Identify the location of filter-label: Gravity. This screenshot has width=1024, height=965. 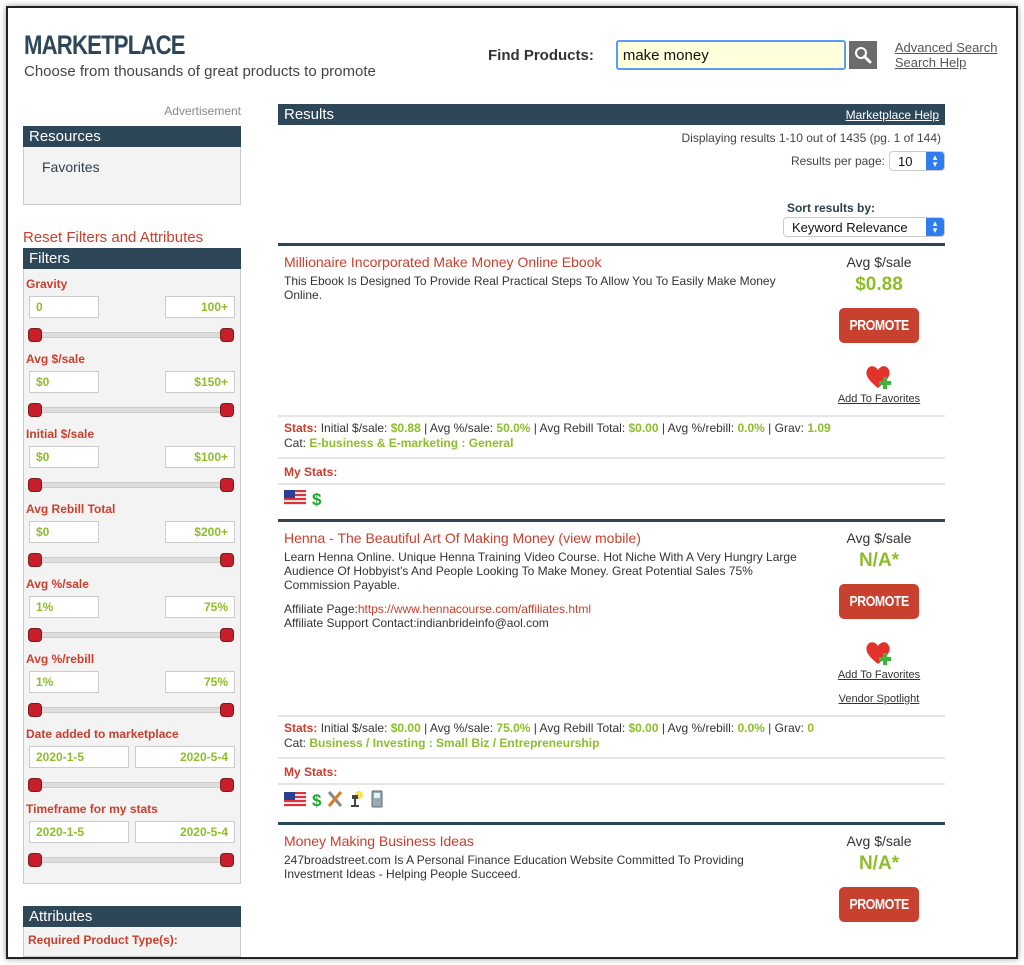
(47, 284).